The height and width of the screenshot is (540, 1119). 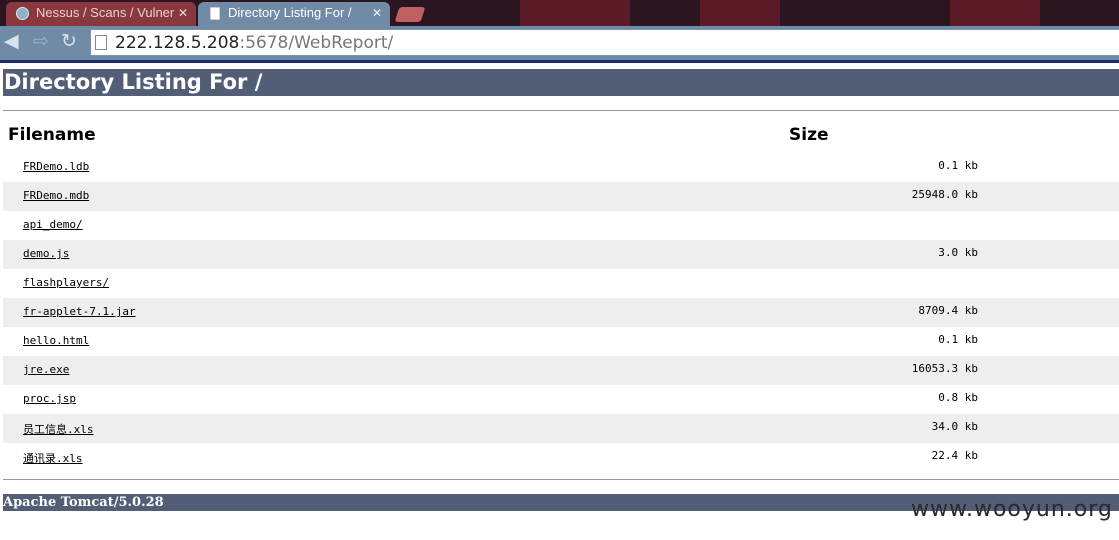 What do you see at coordinates (561, 225) in the screenshot?
I see `file-row: api_demo/` at bounding box center [561, 225].